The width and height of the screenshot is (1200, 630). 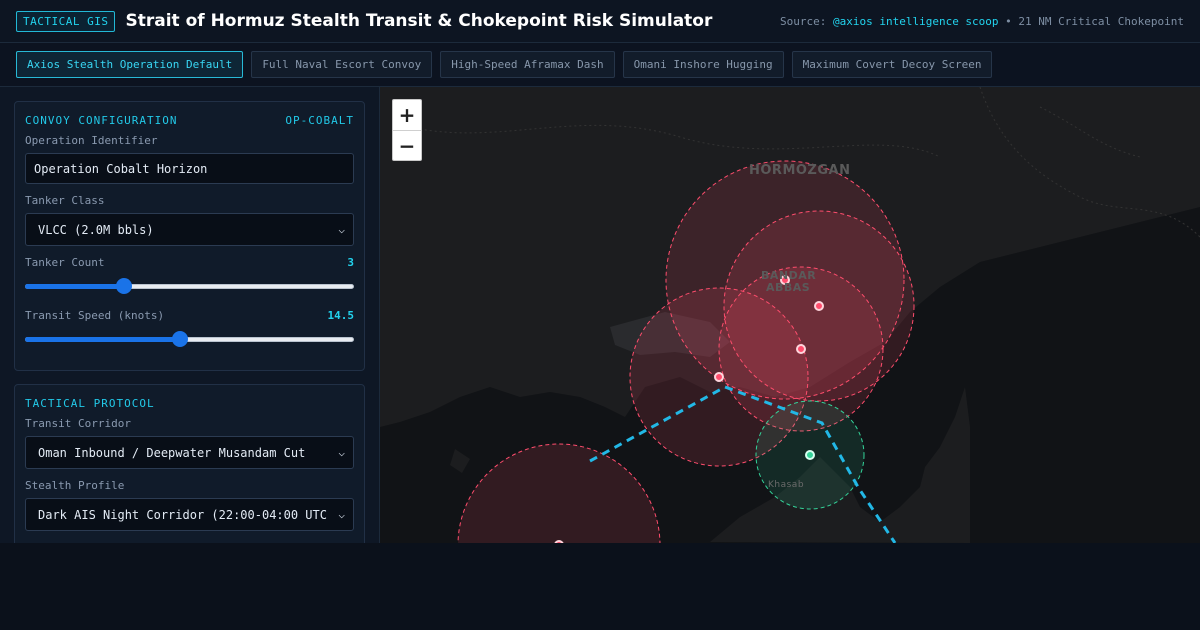 What do you see at coordinates (189, 286) in the screenshot?
I see `tanker-count-slider` at bounding box center [189, 286].